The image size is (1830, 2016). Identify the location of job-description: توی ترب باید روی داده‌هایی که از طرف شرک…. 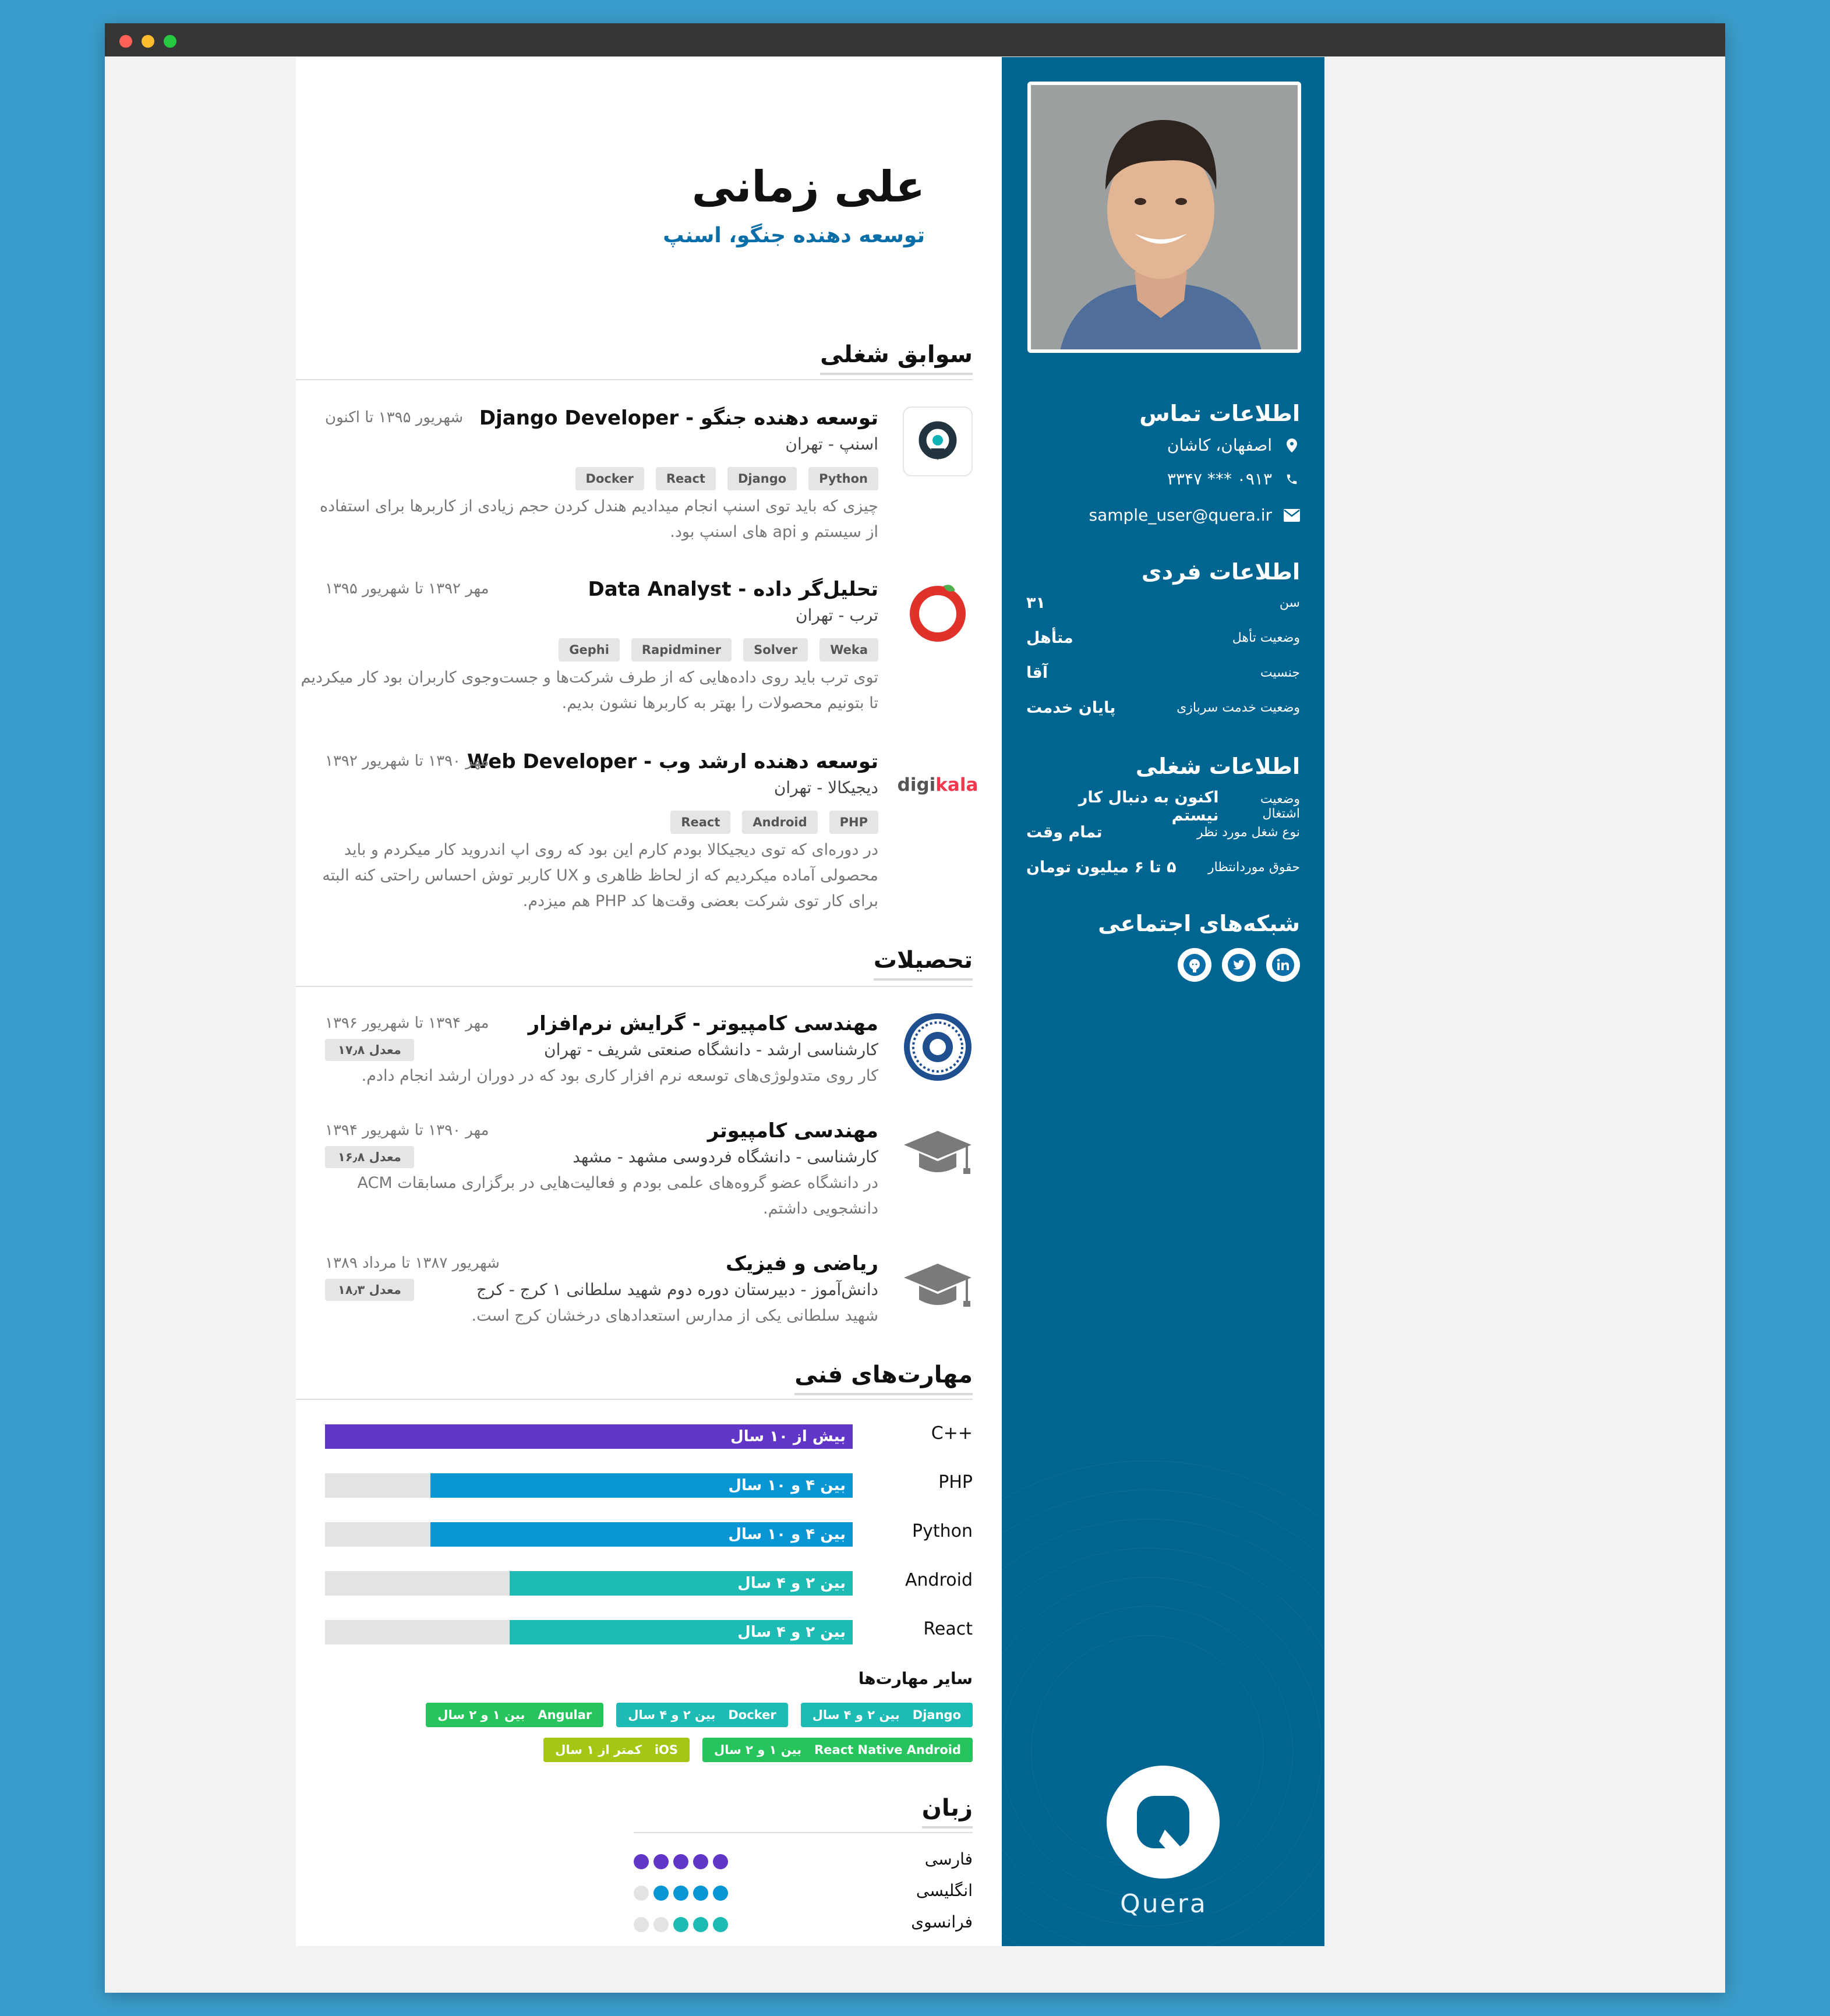
(587, 690).